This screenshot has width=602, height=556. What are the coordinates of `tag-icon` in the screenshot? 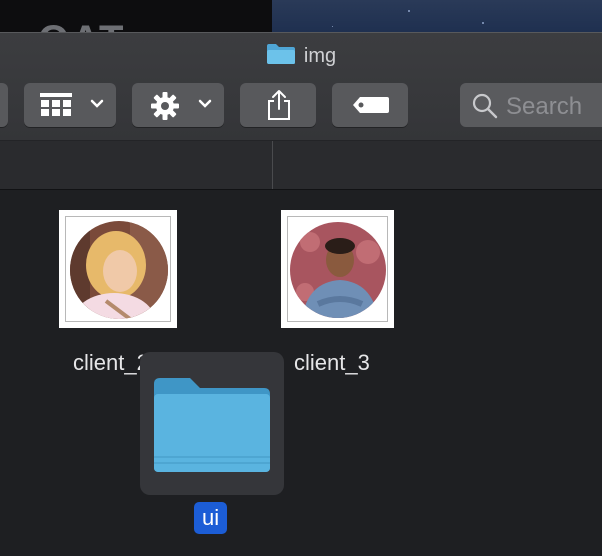 It's located at (371, 105).